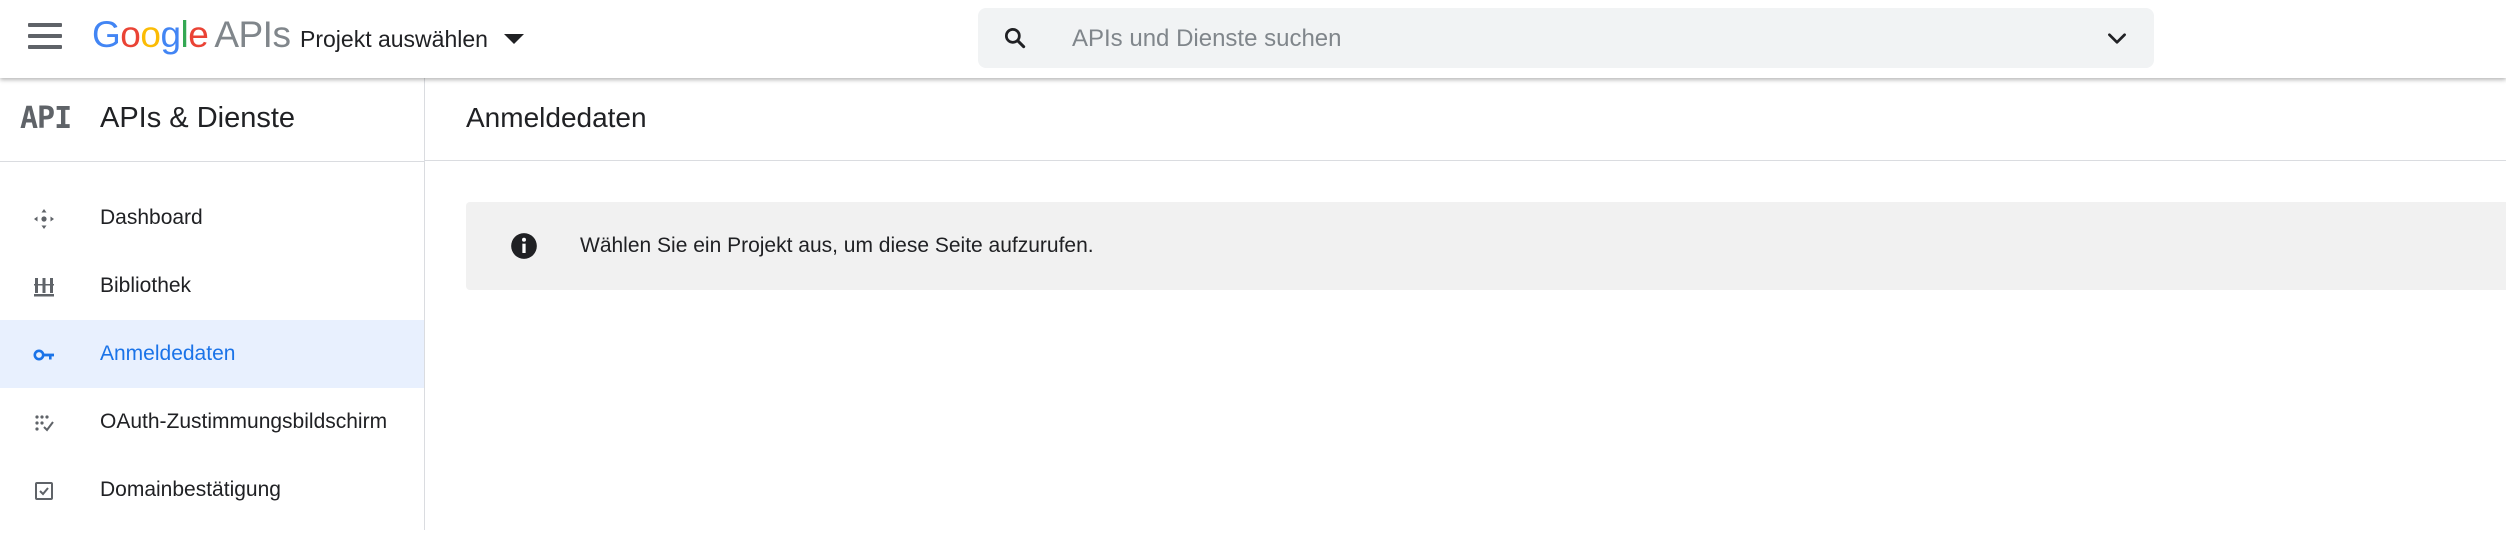 This screenshot has height=540, width=2506. What do you see at coordinates (252, 34) in the screenshot?
I see `logo-product-name: APIs` at bounding box center [252, 34].